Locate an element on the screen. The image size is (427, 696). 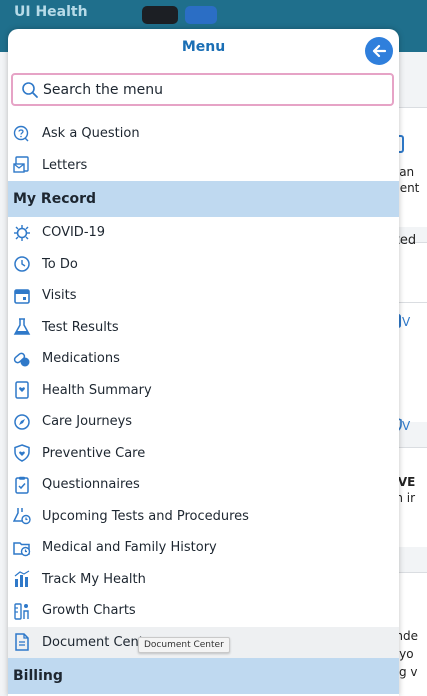
arrow-left-icon is located at coordinates (379, 51).